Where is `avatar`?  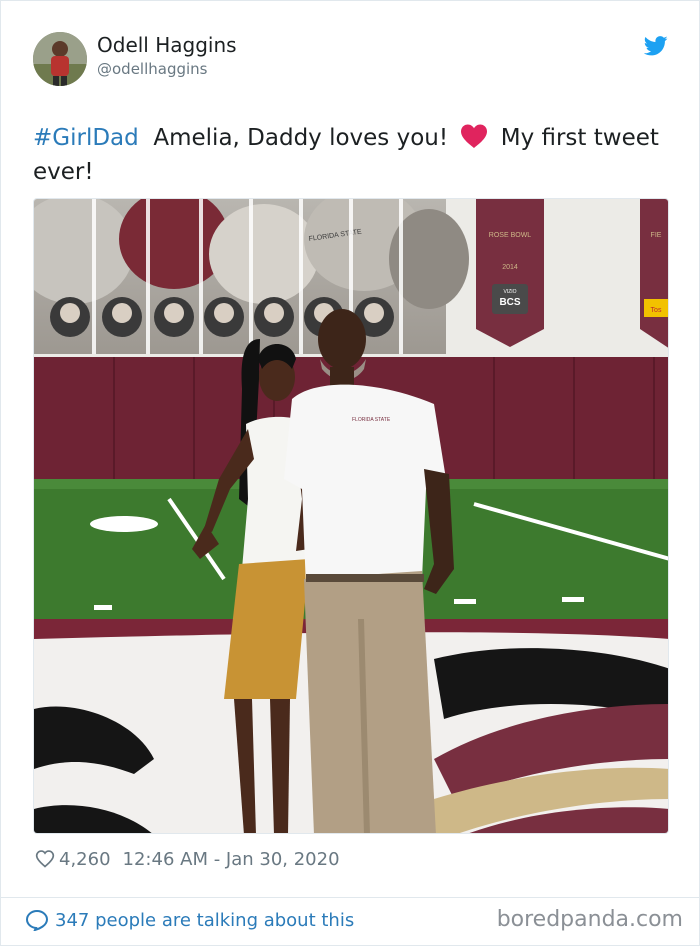
avatar is located at coordinates (60, 59).